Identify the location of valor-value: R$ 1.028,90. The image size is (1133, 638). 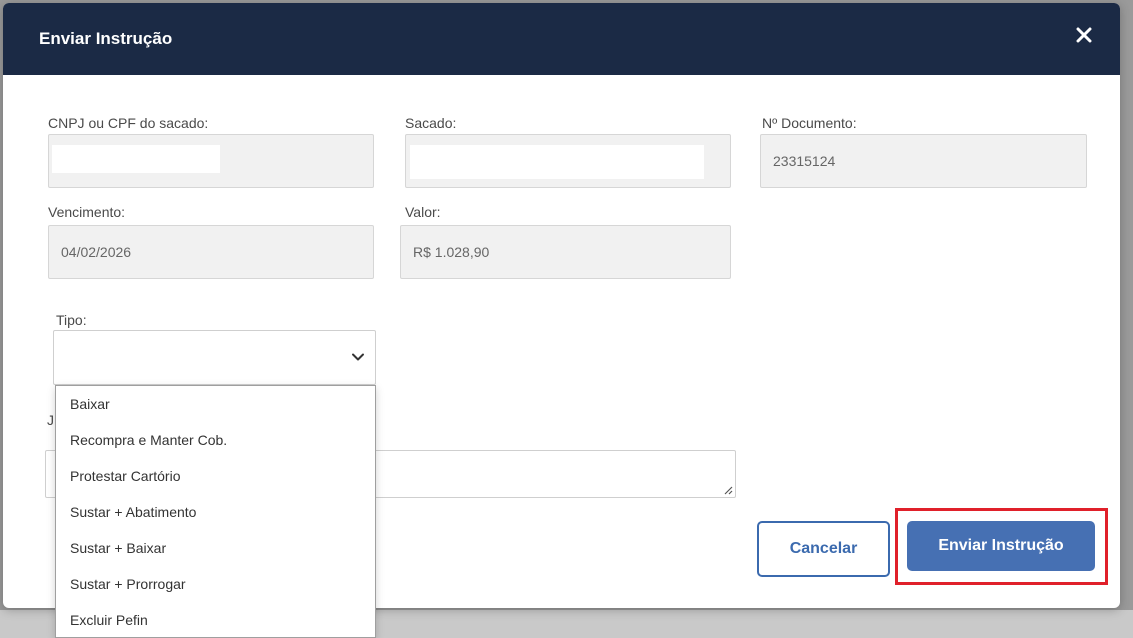
(451, 252).